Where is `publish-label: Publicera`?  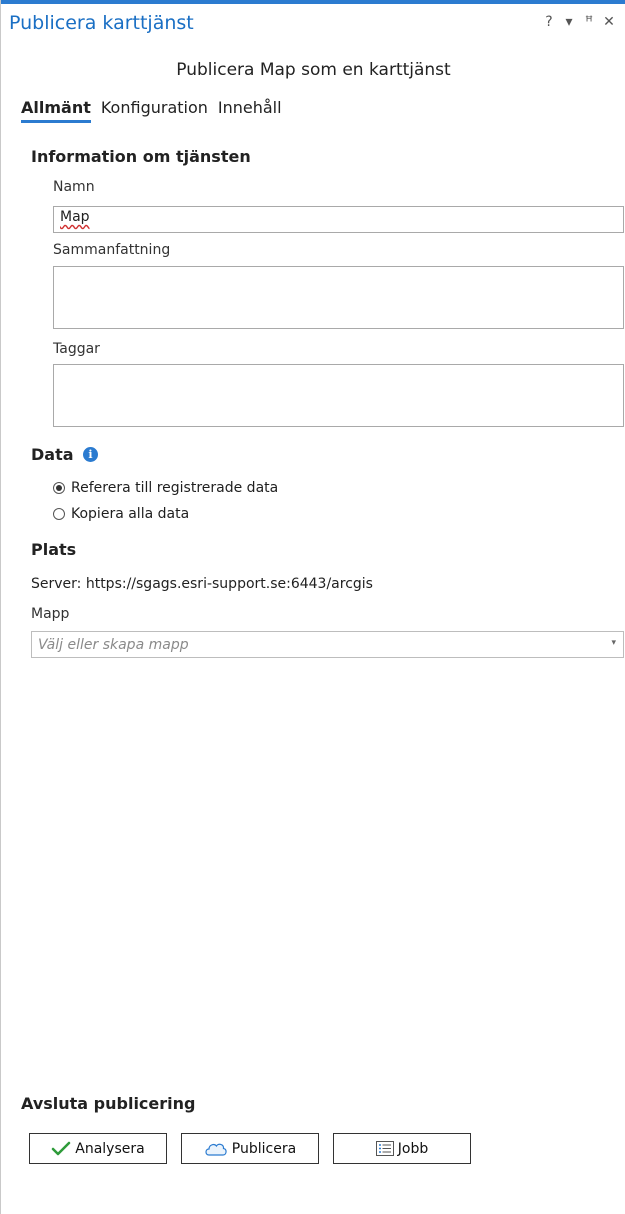
publish-label: Publicera is located at coordinates (264, 1148).